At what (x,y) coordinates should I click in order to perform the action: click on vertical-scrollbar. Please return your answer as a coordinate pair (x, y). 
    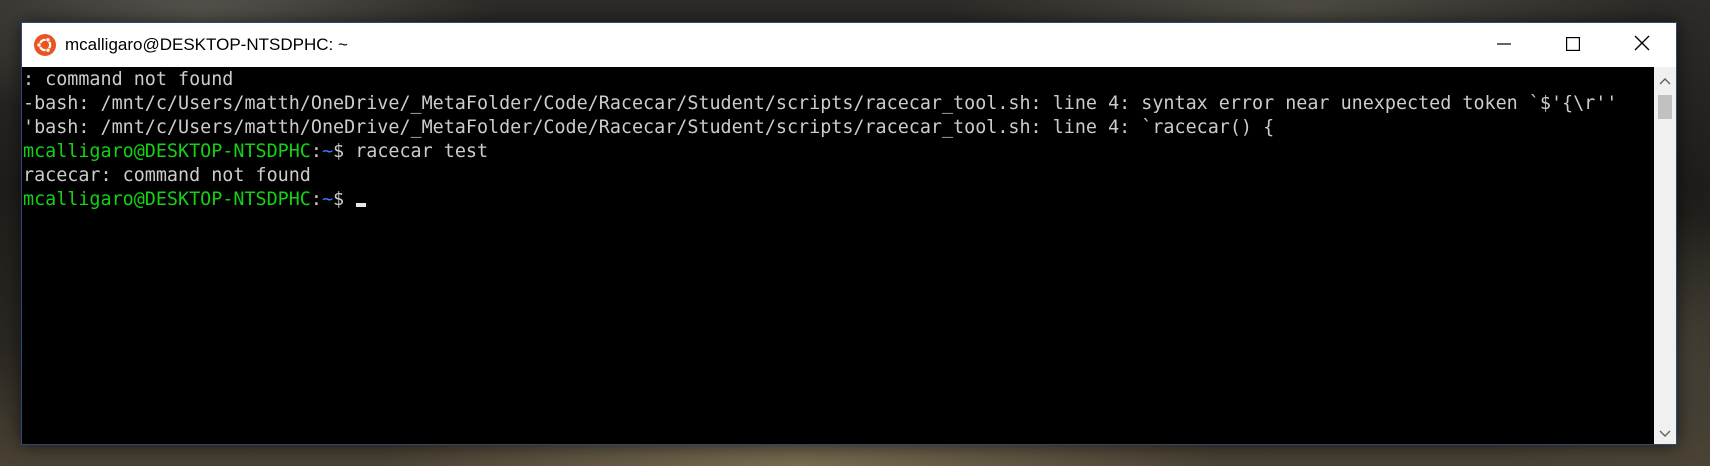
    Looking at the image, I should click on (1665, 255).